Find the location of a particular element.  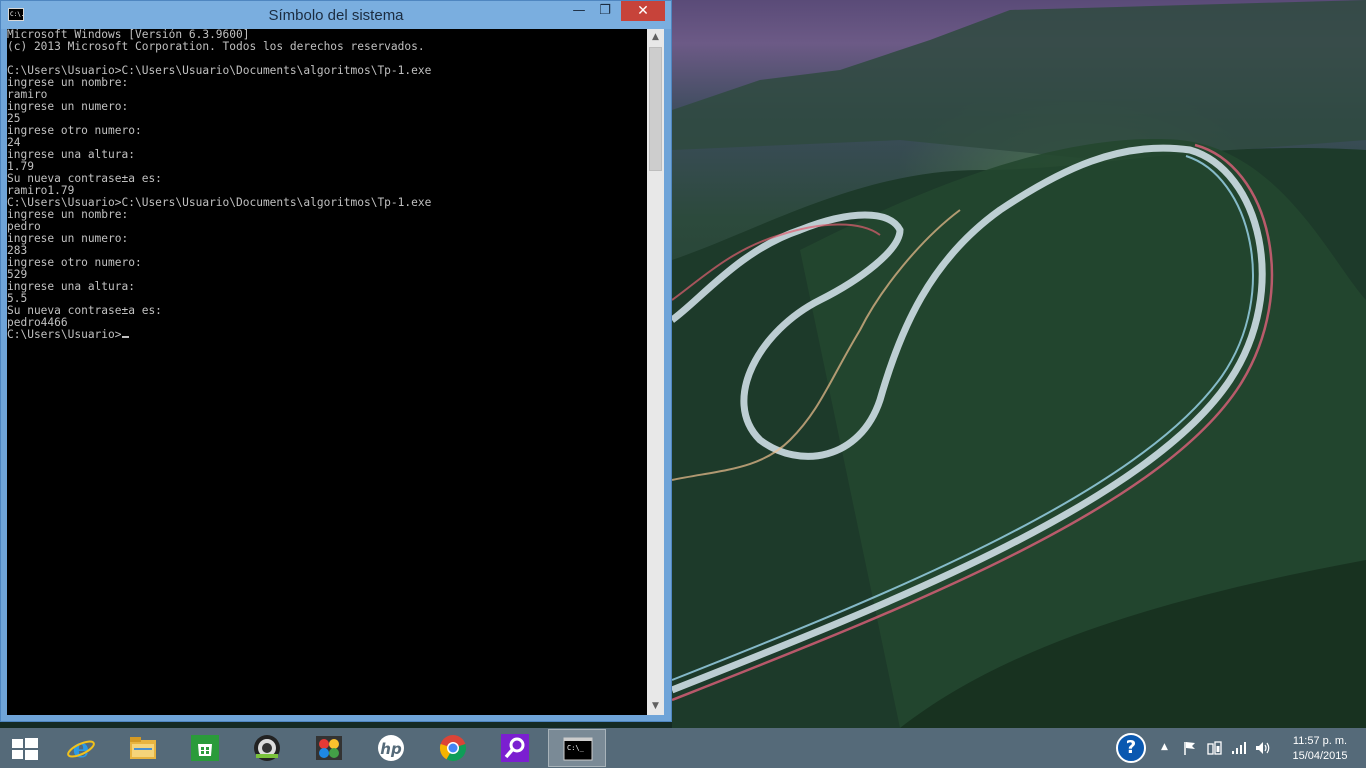

taskbar-internet-explorer: e is located at coordinates (81, 748).